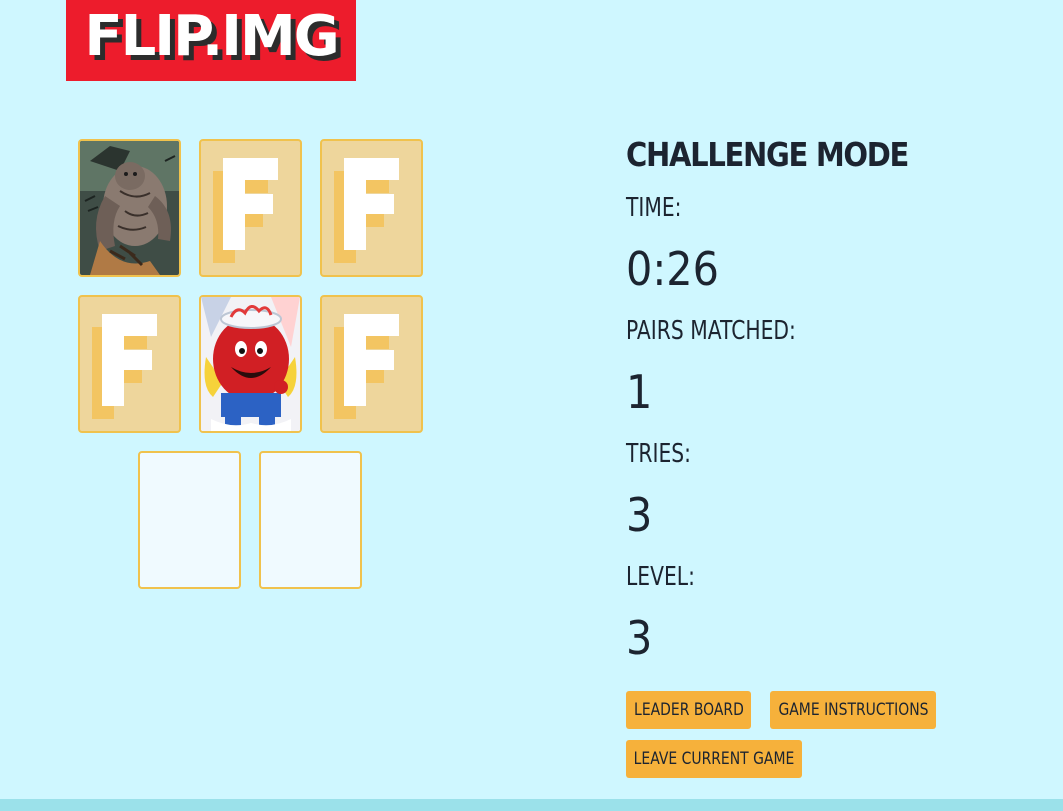 This screenshot has width=1063, height=811. I want to click on level-value: 3, so click(639, 638).